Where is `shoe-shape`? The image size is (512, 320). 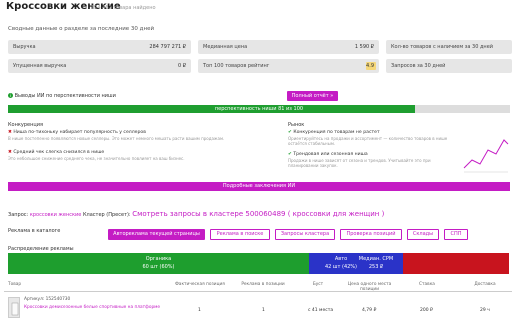
shoe-shape is located at coordinates (15, 309).